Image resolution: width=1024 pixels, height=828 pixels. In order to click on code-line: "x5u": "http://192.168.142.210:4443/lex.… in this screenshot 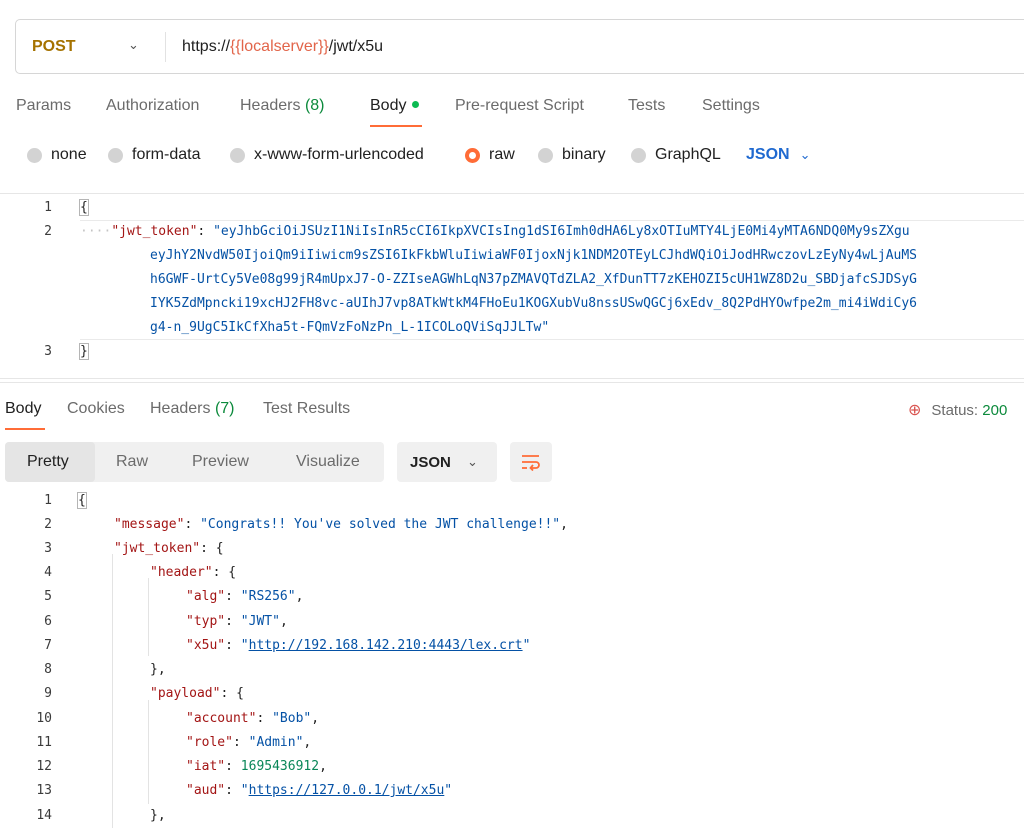, I will do `click(358, 645)`.